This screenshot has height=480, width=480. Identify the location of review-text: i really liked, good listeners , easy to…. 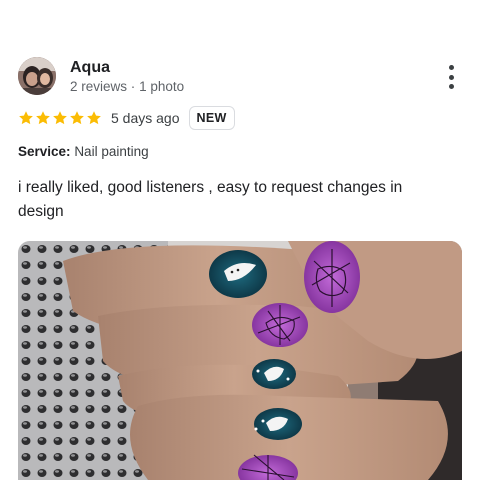
(210, 199).